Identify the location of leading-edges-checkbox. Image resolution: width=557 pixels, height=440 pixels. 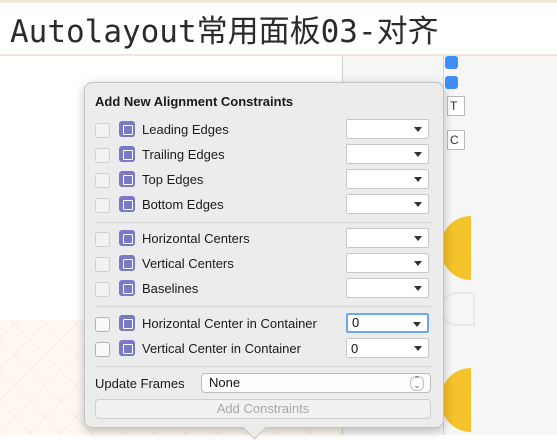
(102, 130).